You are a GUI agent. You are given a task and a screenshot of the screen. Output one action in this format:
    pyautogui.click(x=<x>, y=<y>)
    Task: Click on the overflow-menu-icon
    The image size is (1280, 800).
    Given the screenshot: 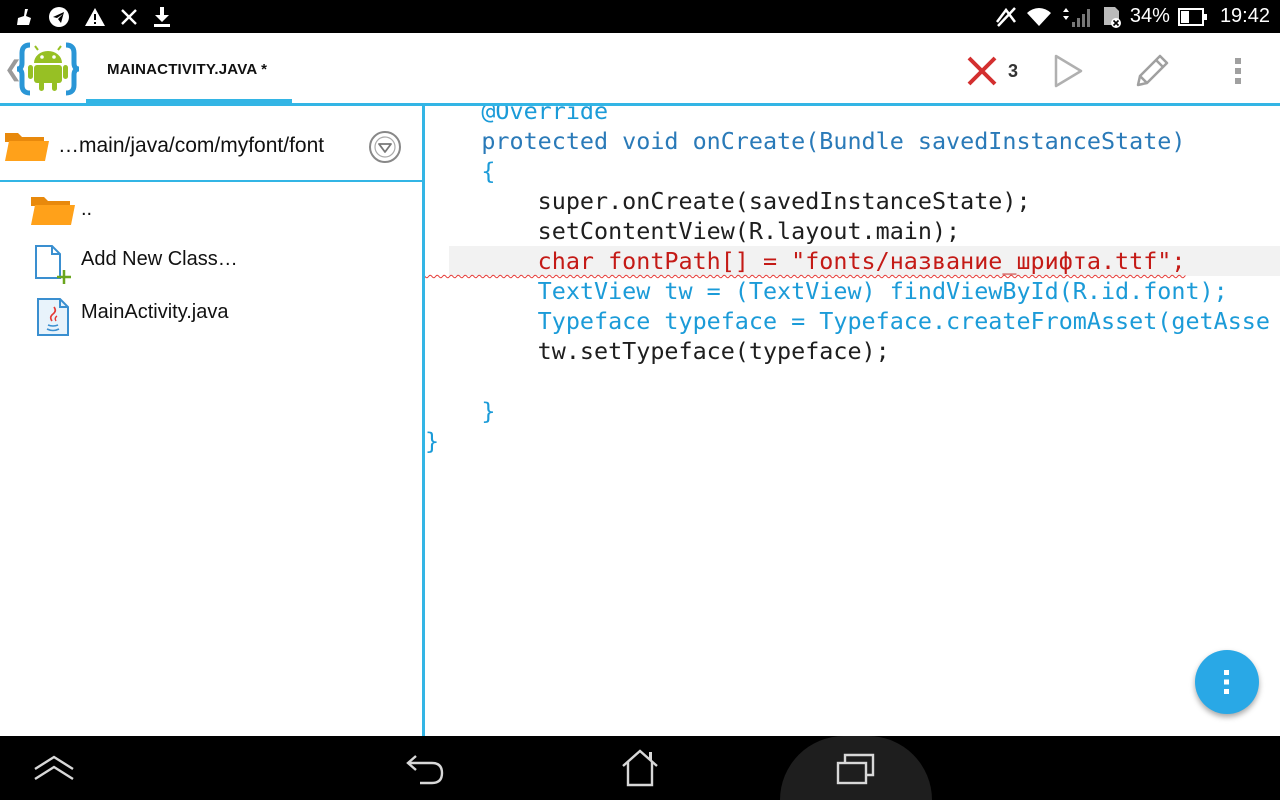 What is the action you would take?
    pyautogui.click(x=1238, y=71)
    